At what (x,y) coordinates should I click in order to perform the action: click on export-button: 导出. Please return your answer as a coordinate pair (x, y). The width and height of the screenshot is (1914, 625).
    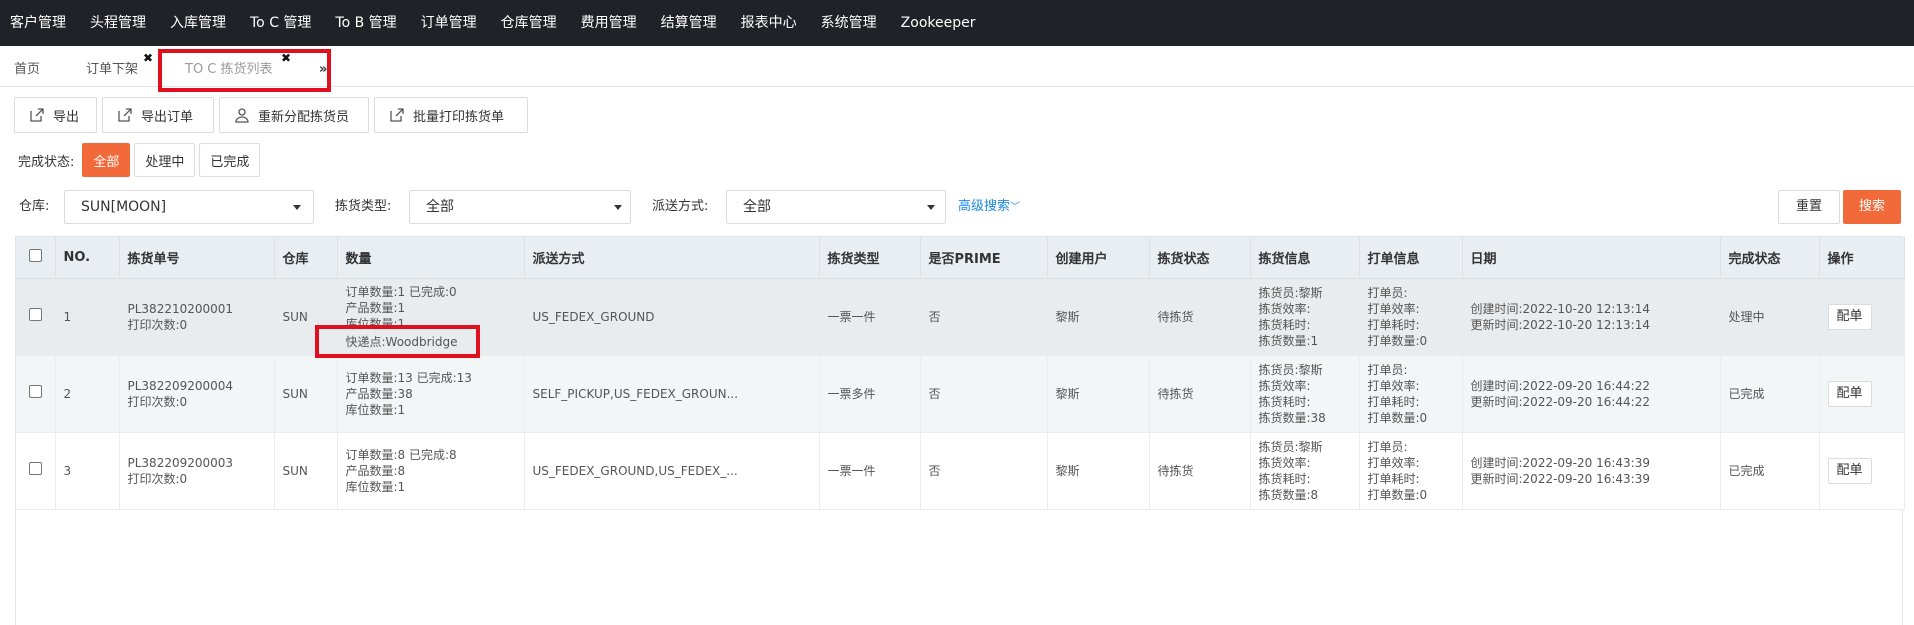
    Looking at the image, I should click on (55, 115).